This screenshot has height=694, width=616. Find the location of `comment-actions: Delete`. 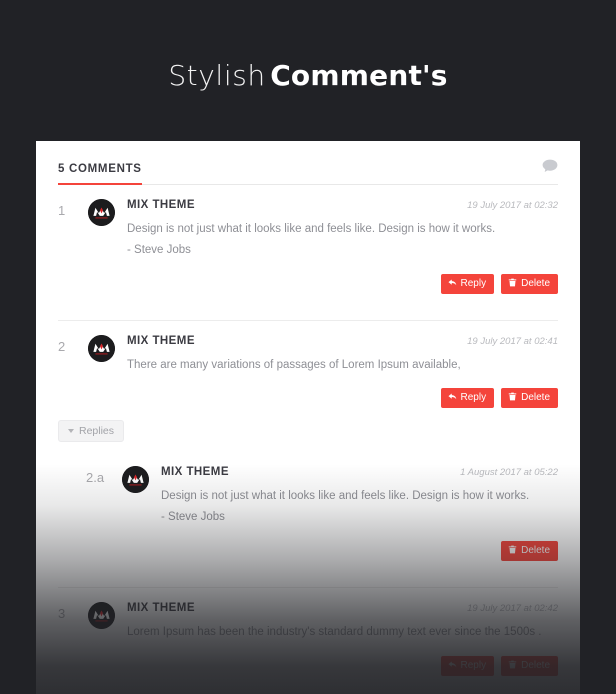

comment-actions: Delete is located at coordinates (359, 557).